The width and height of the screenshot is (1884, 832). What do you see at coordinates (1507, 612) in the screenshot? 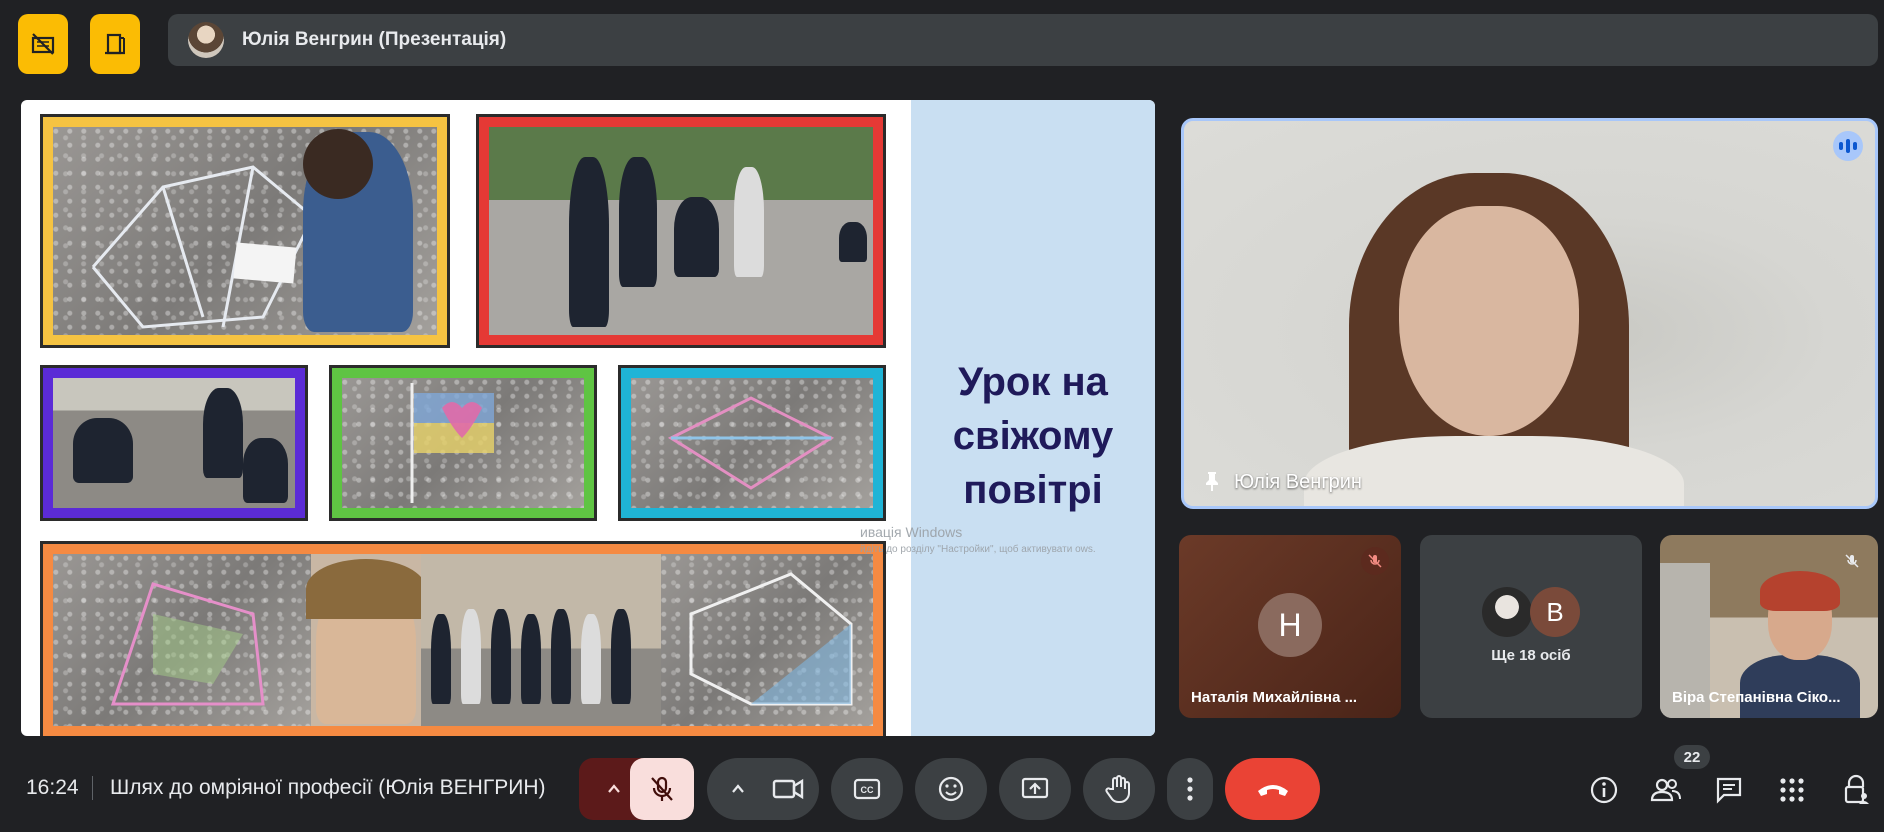
I see `avatar` at bounding box center [1507, 612].